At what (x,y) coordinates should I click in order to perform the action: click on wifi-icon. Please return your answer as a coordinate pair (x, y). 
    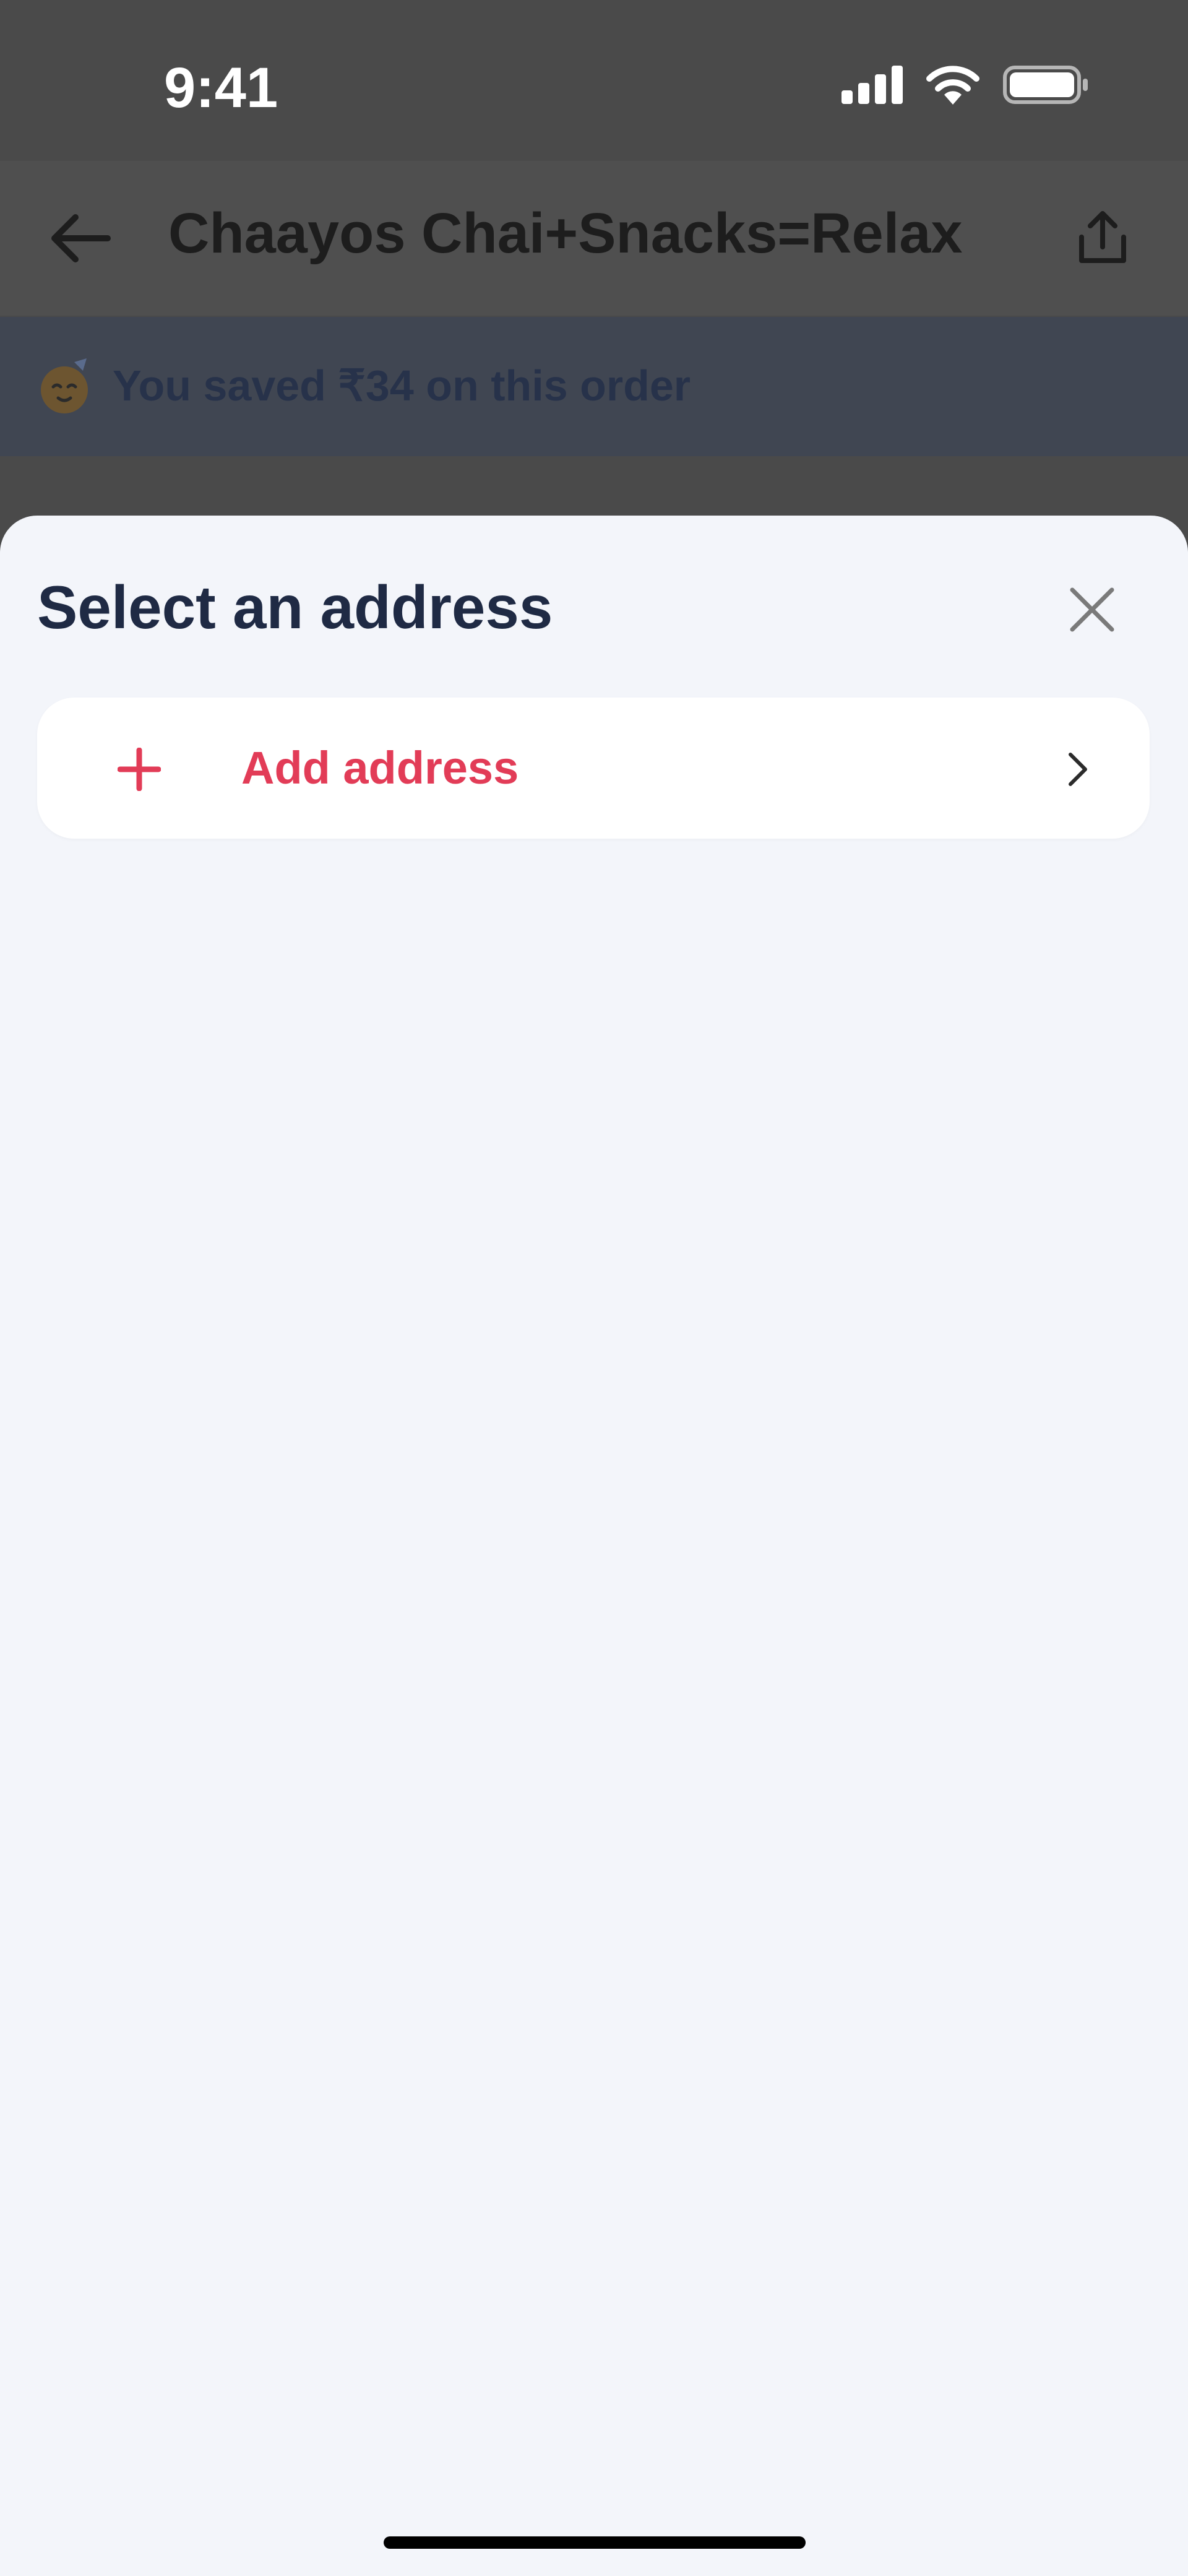
    Looking at the image, I should click on (952, 85).